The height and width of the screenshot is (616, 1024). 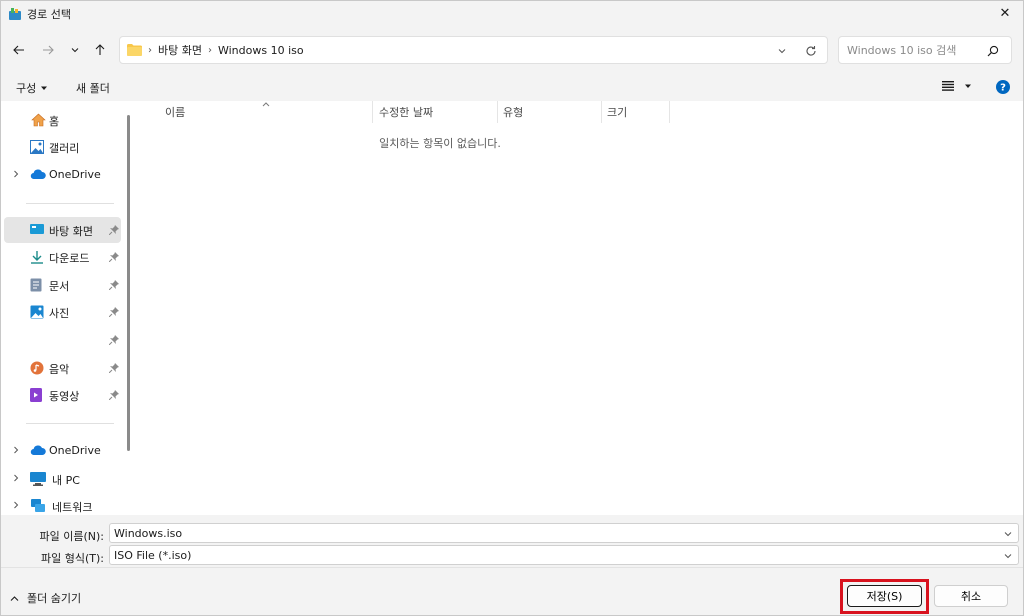 What do you see at coordinates (37, 147) in the screenshot?
I see `gallery-icon` at bounding box center [37, 147].